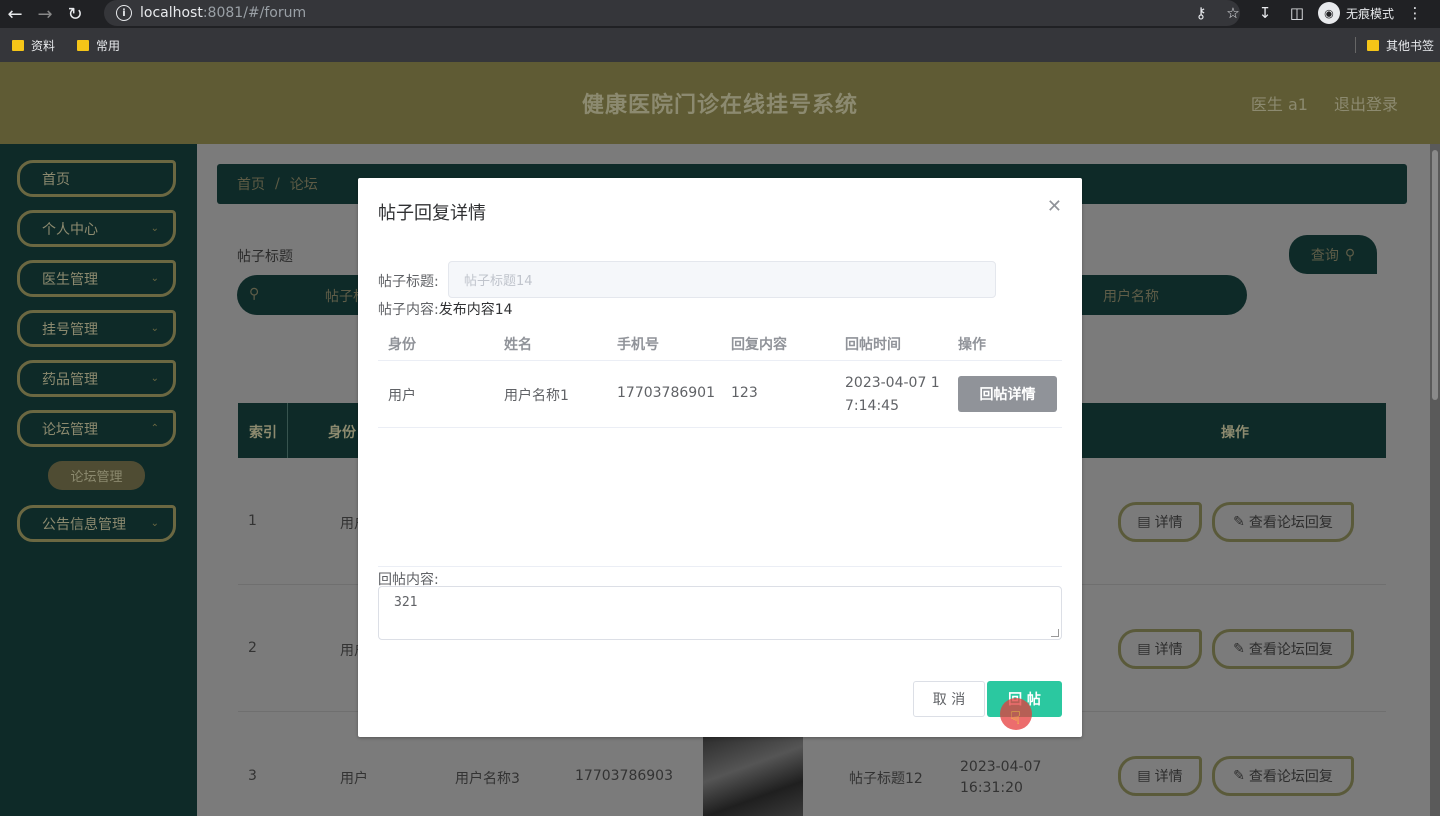  Describe the element at coordinates (402, 396) in the screenshot. I see `reply-identity: 用户` at that location.